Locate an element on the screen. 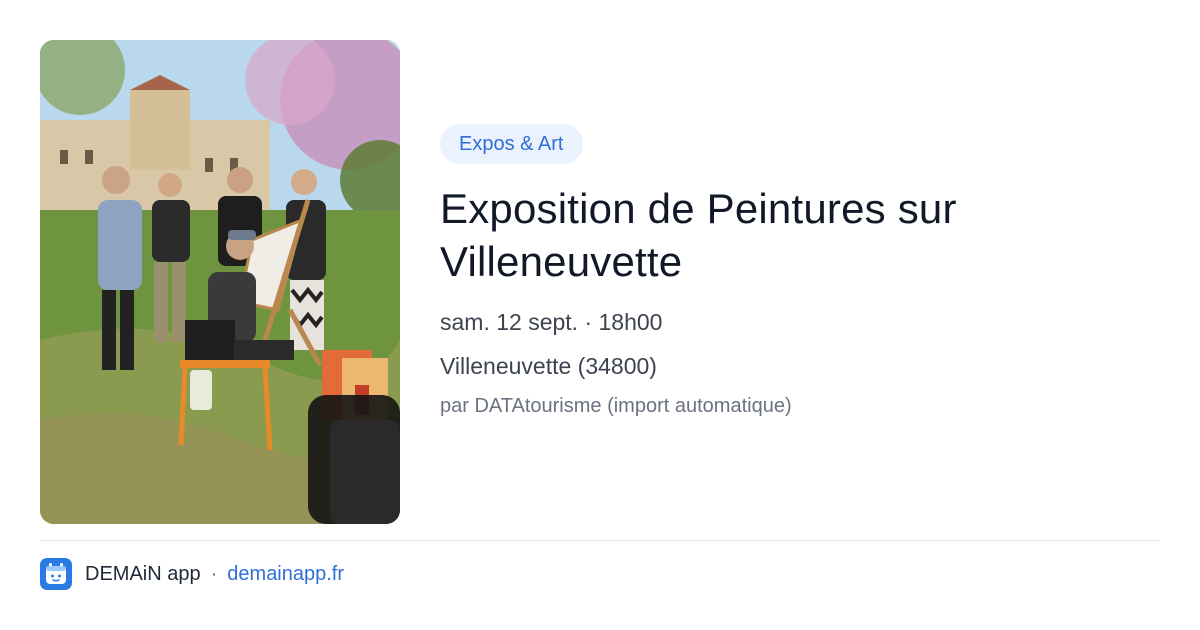 Image resolution: width=1200 pixels, height=630 pixels. demain-app-icon is located at coordinates (56, 574).